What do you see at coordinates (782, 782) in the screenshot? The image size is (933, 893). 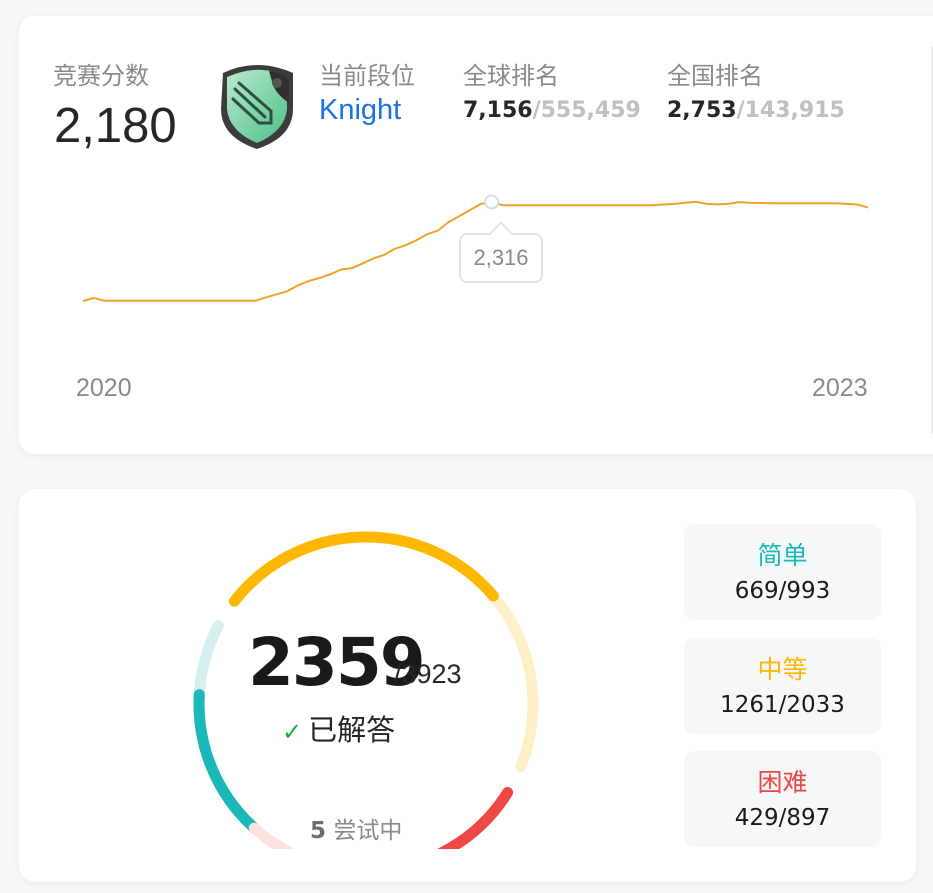 I see `difficulty-hard-label: 困难` at bounding box center [782, 782].